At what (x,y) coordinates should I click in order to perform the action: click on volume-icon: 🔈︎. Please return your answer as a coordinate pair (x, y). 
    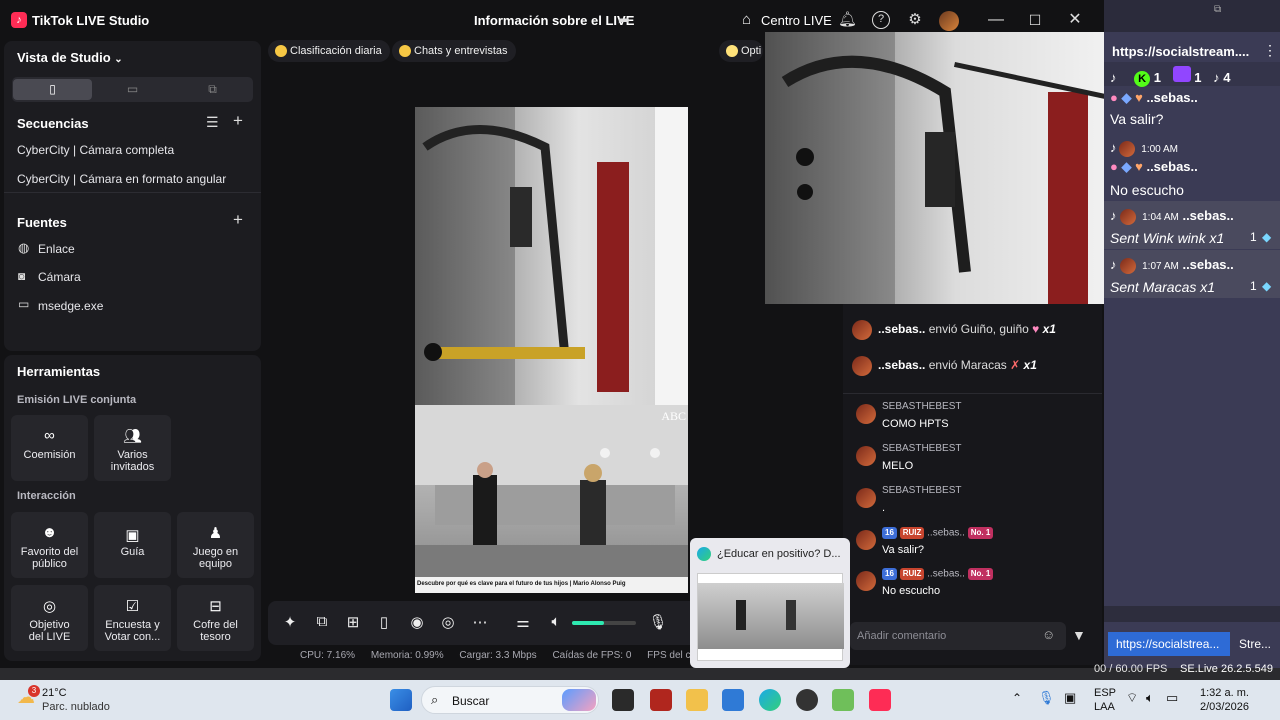
    Looking at the image, I should click on (556, 621).